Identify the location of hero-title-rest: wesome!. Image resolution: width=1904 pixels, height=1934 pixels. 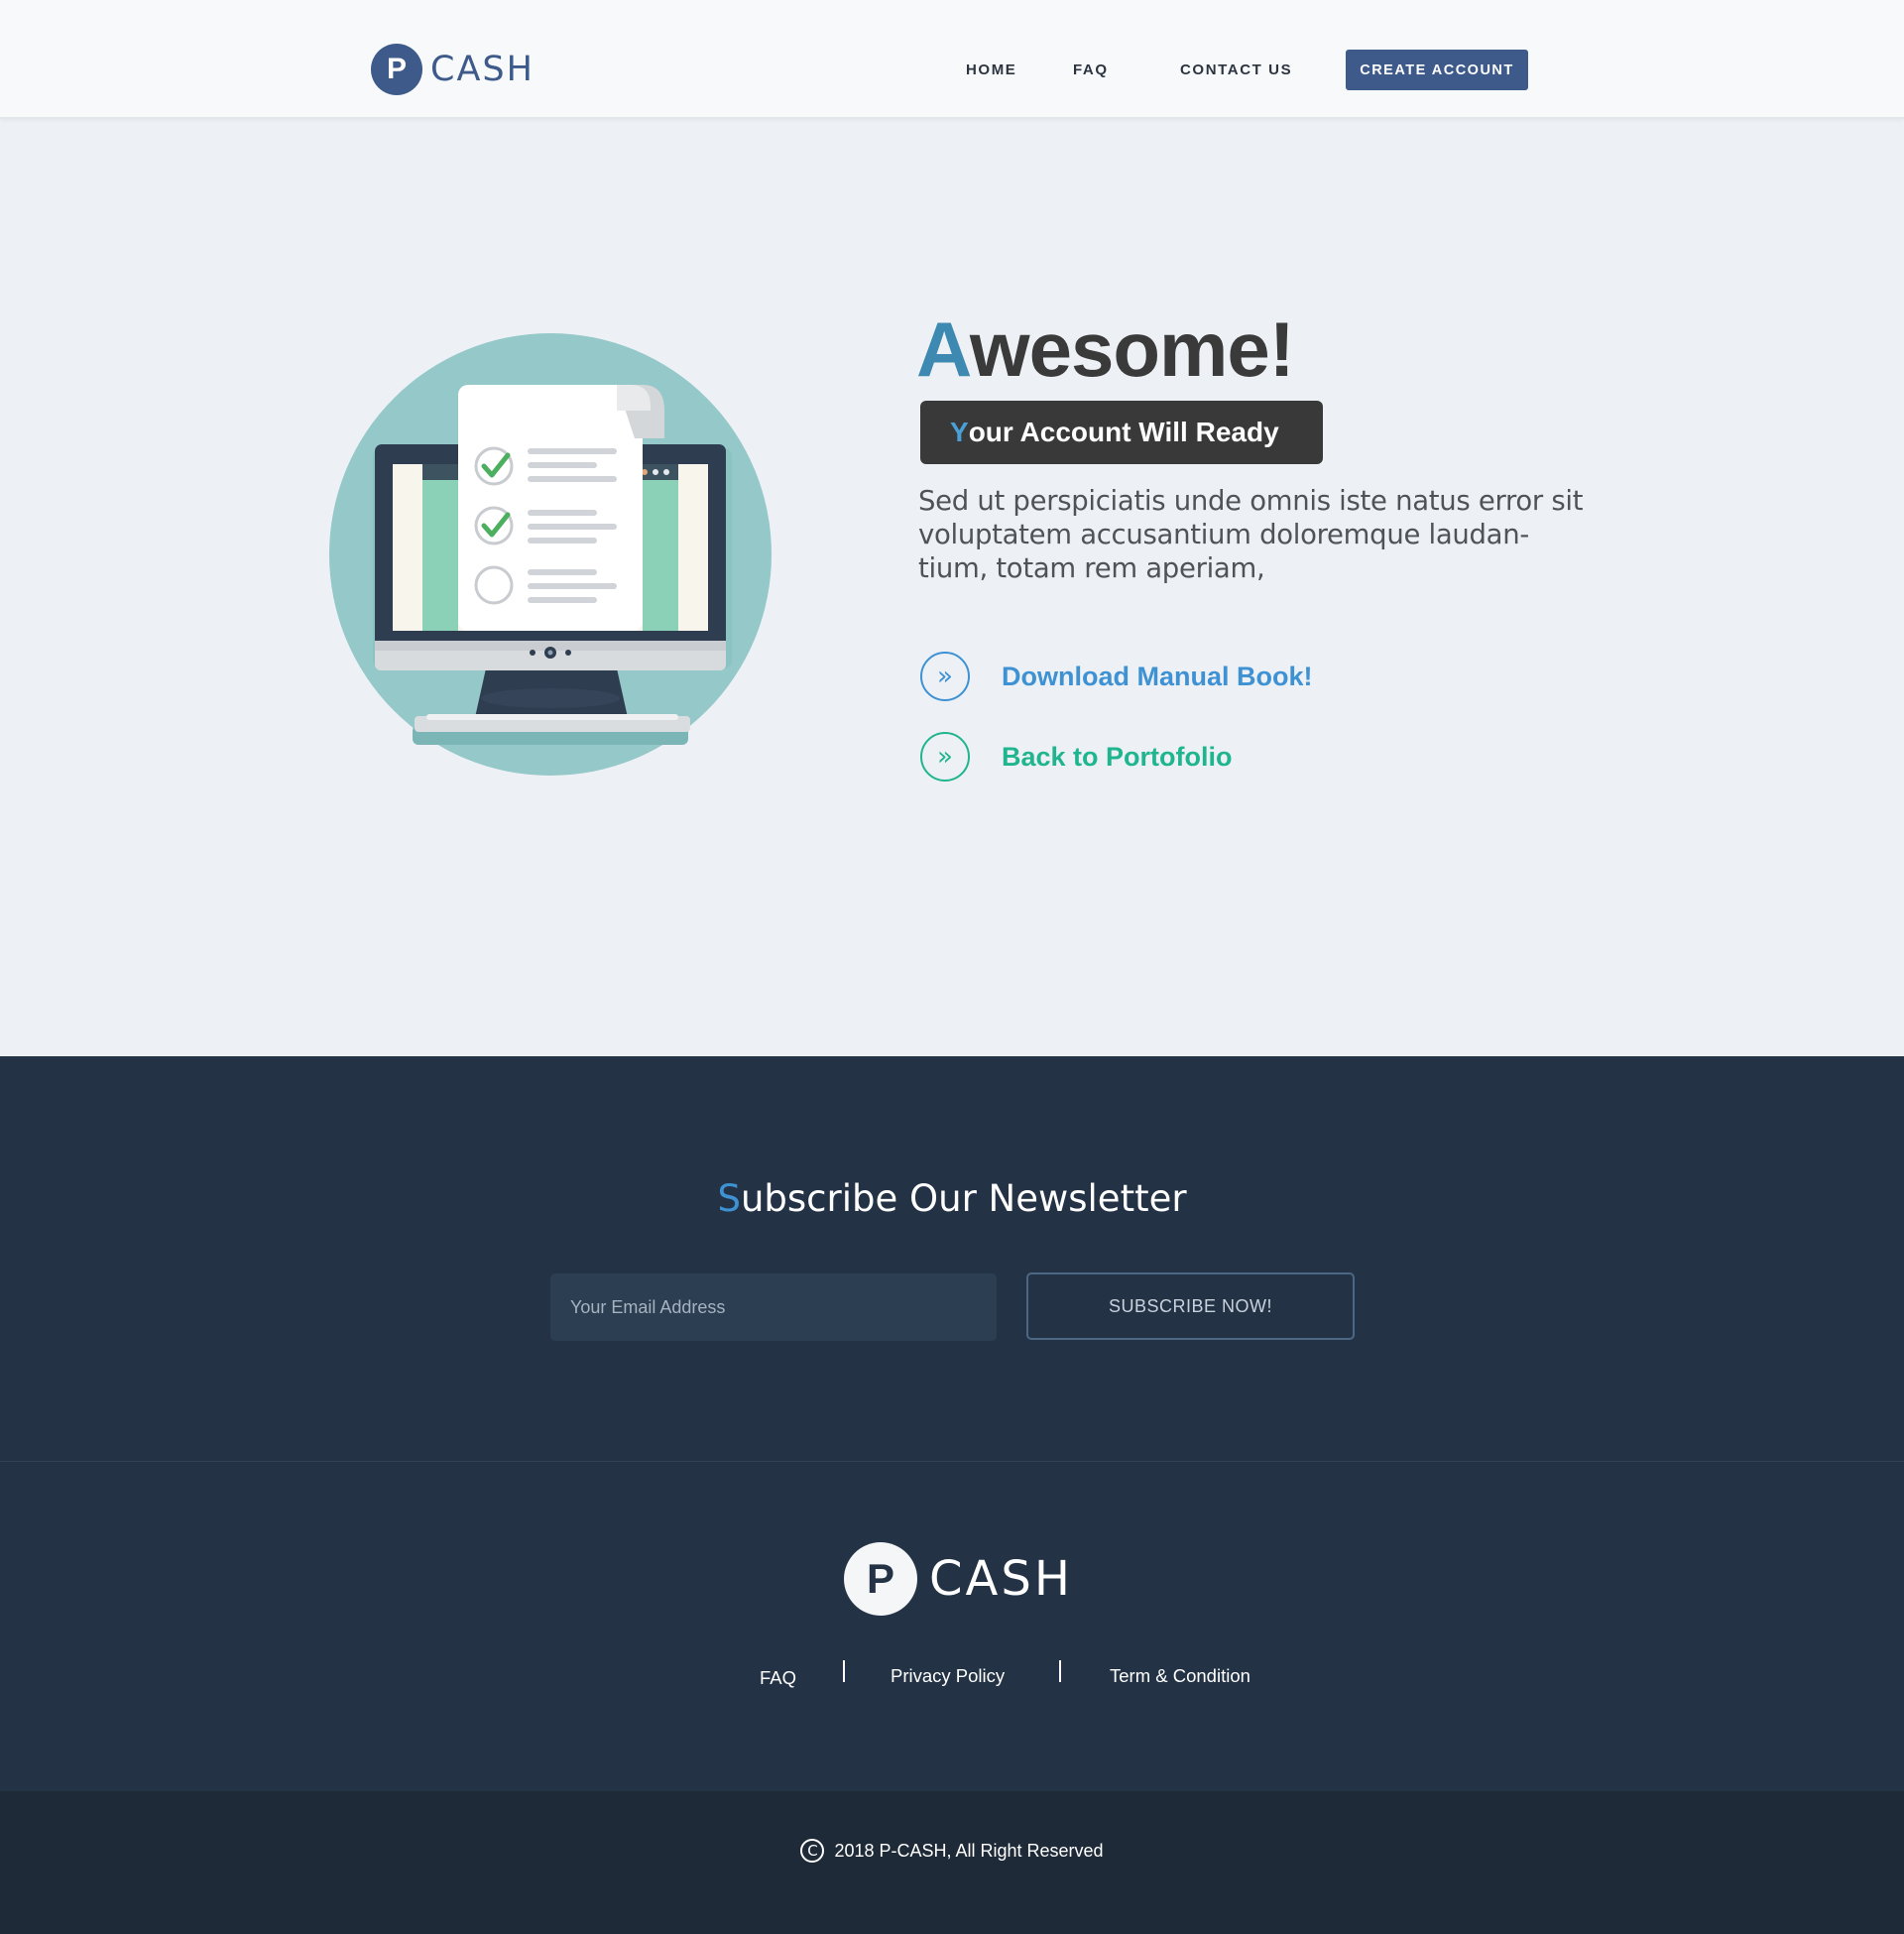
(1132, 349).